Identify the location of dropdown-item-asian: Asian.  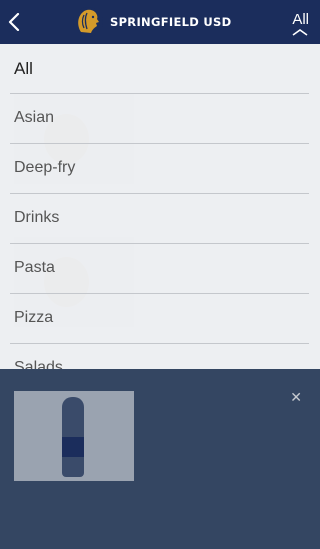
(159, 119).